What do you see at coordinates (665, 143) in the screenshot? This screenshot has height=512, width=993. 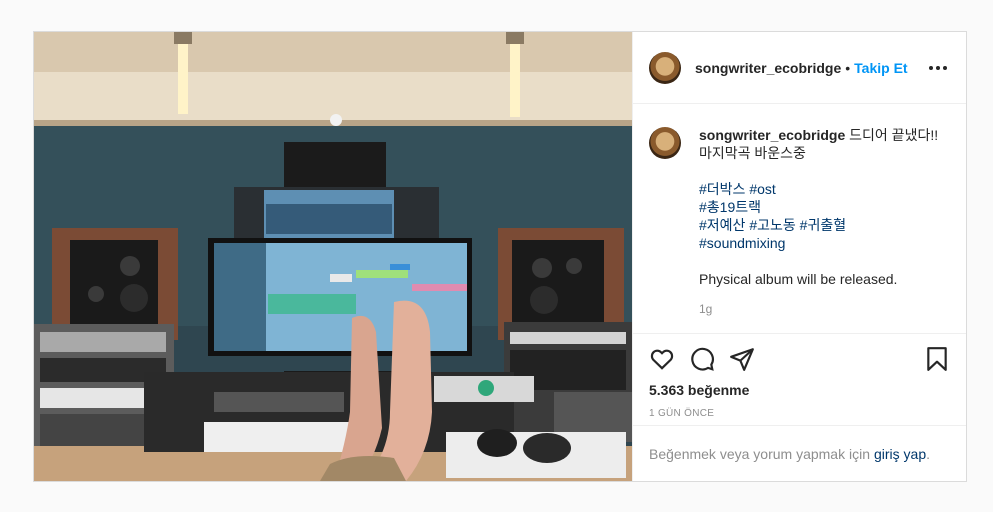 I see `caption-avatar` at bounding box center [665, 143].